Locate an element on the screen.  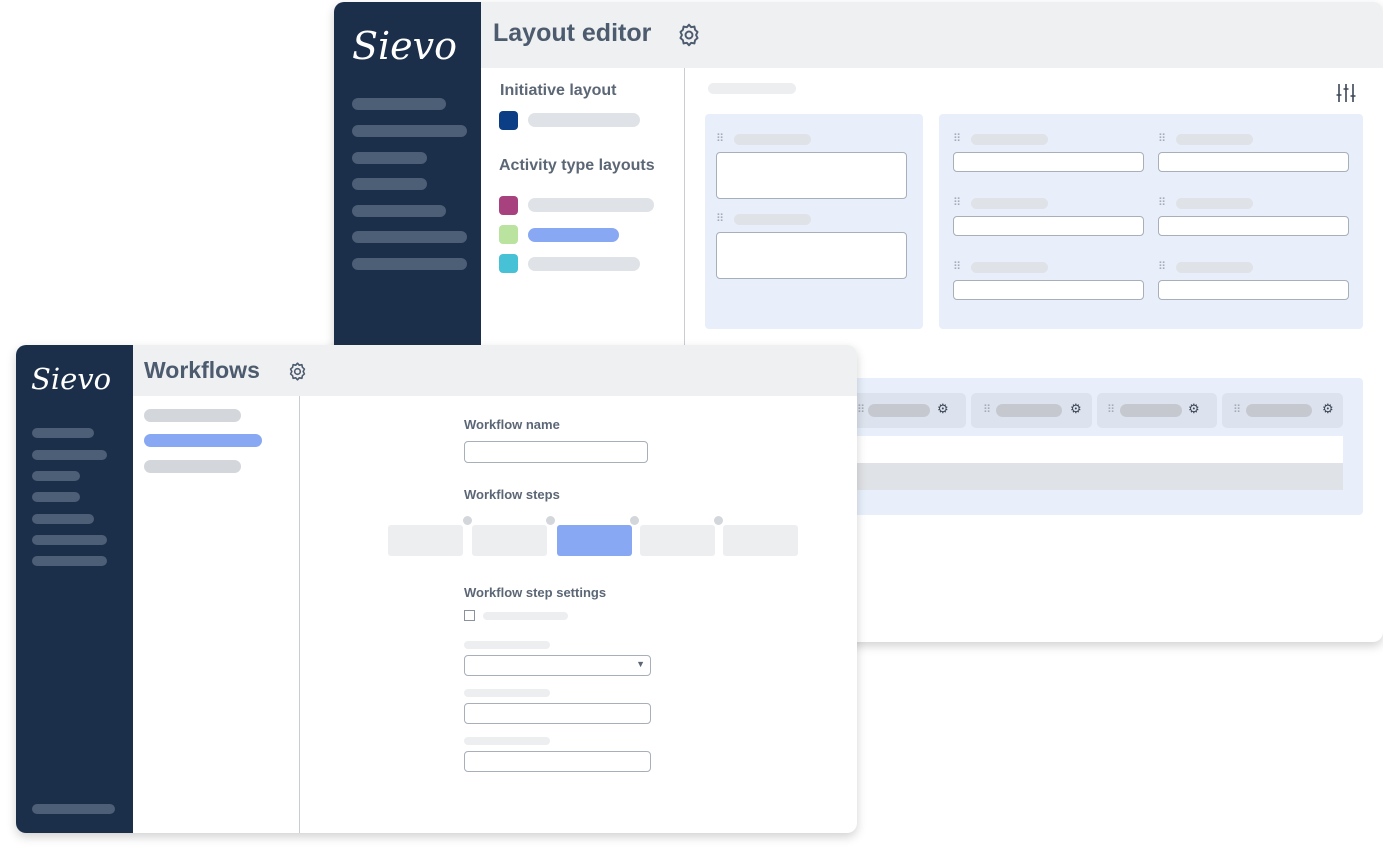
workflow-step-selected is located at coordinates (594, 540).